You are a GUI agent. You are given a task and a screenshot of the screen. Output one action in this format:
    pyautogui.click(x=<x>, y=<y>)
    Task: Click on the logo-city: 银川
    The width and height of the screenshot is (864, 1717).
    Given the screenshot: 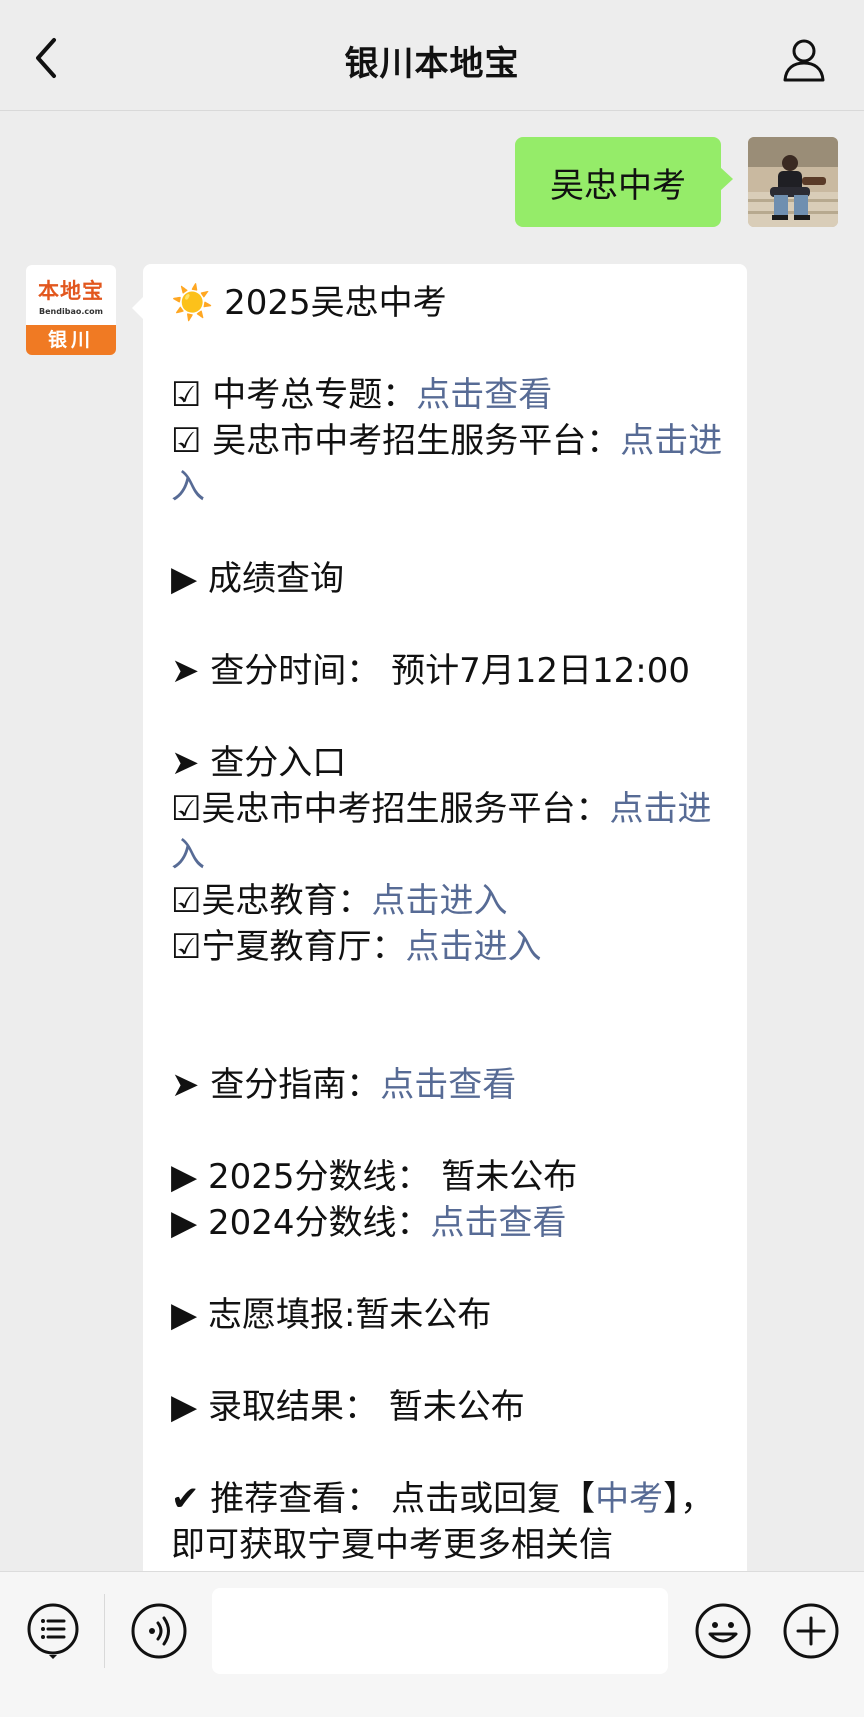 What is the action you would take?
    pyautogui.click(x=71, y=340)
    